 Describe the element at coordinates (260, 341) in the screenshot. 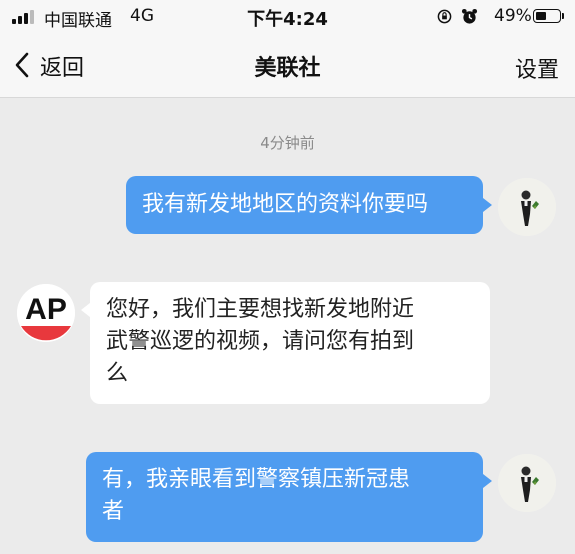

I see `message-line: 武警巡逻的视频，请问您有拍到` at that location.